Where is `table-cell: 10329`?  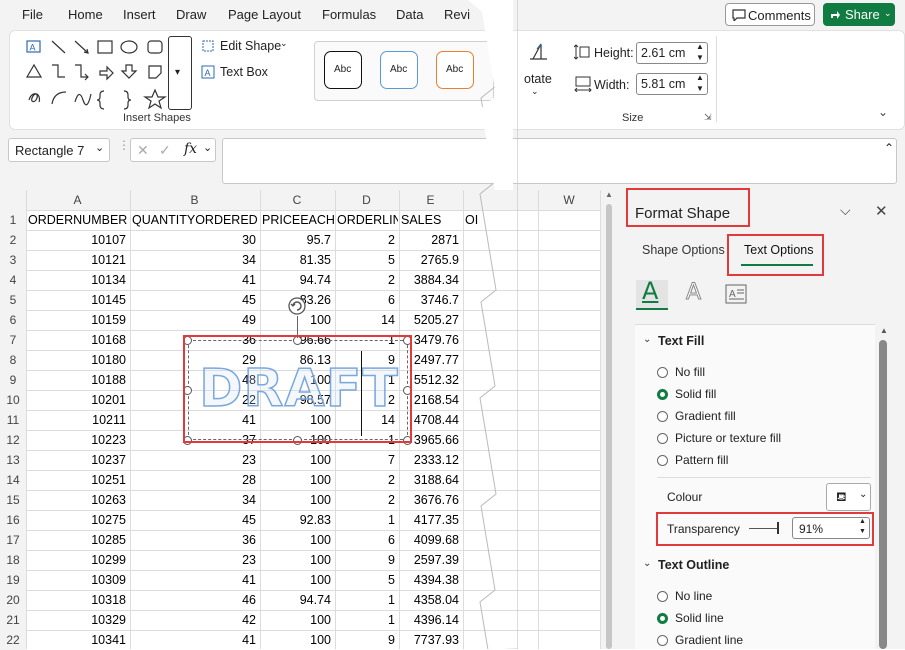 table-cell: 10329 is located at coordinates (77, 620).